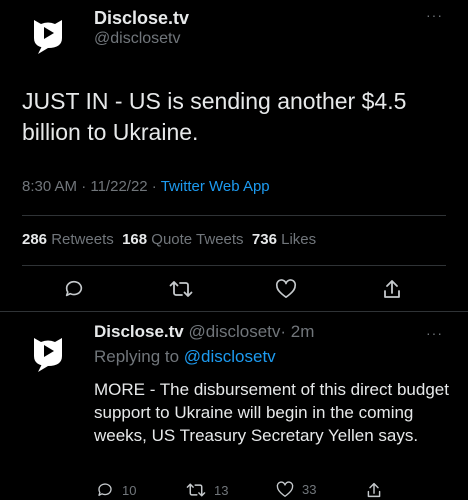 This screenshot has height=500, width=468. I want to click on retweets-stat: 286 Retweets, so click(68, 239).